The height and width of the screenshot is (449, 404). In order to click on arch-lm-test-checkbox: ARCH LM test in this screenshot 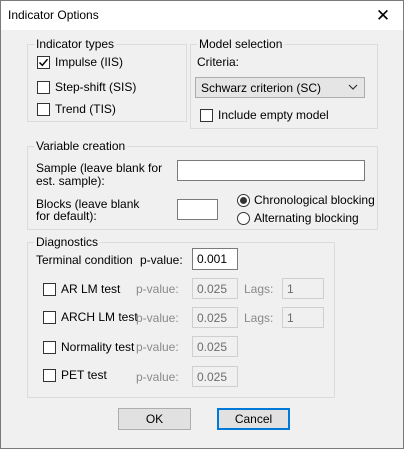, I will do `click(90, 317)`.